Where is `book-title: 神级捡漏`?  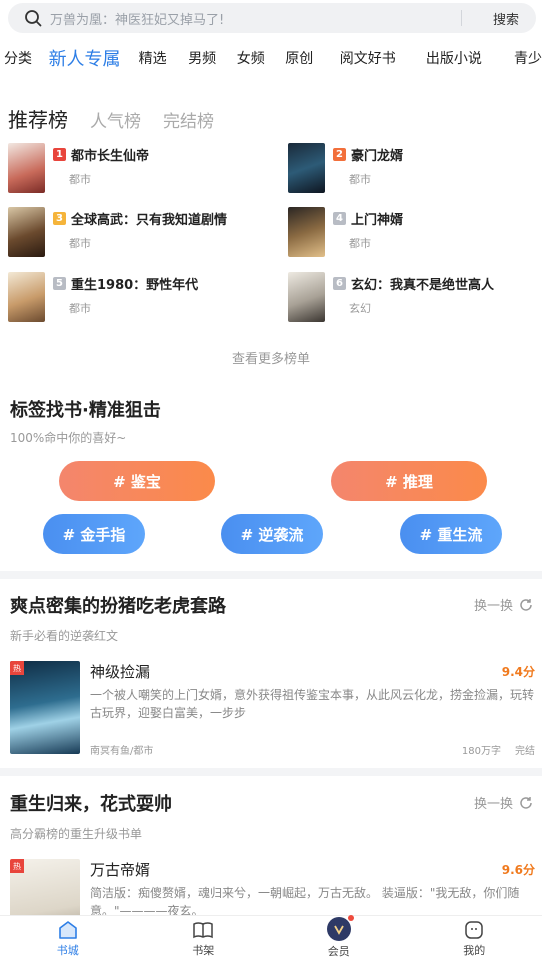
book-title: 神级捡漏 is located at coordinates (120, 672).